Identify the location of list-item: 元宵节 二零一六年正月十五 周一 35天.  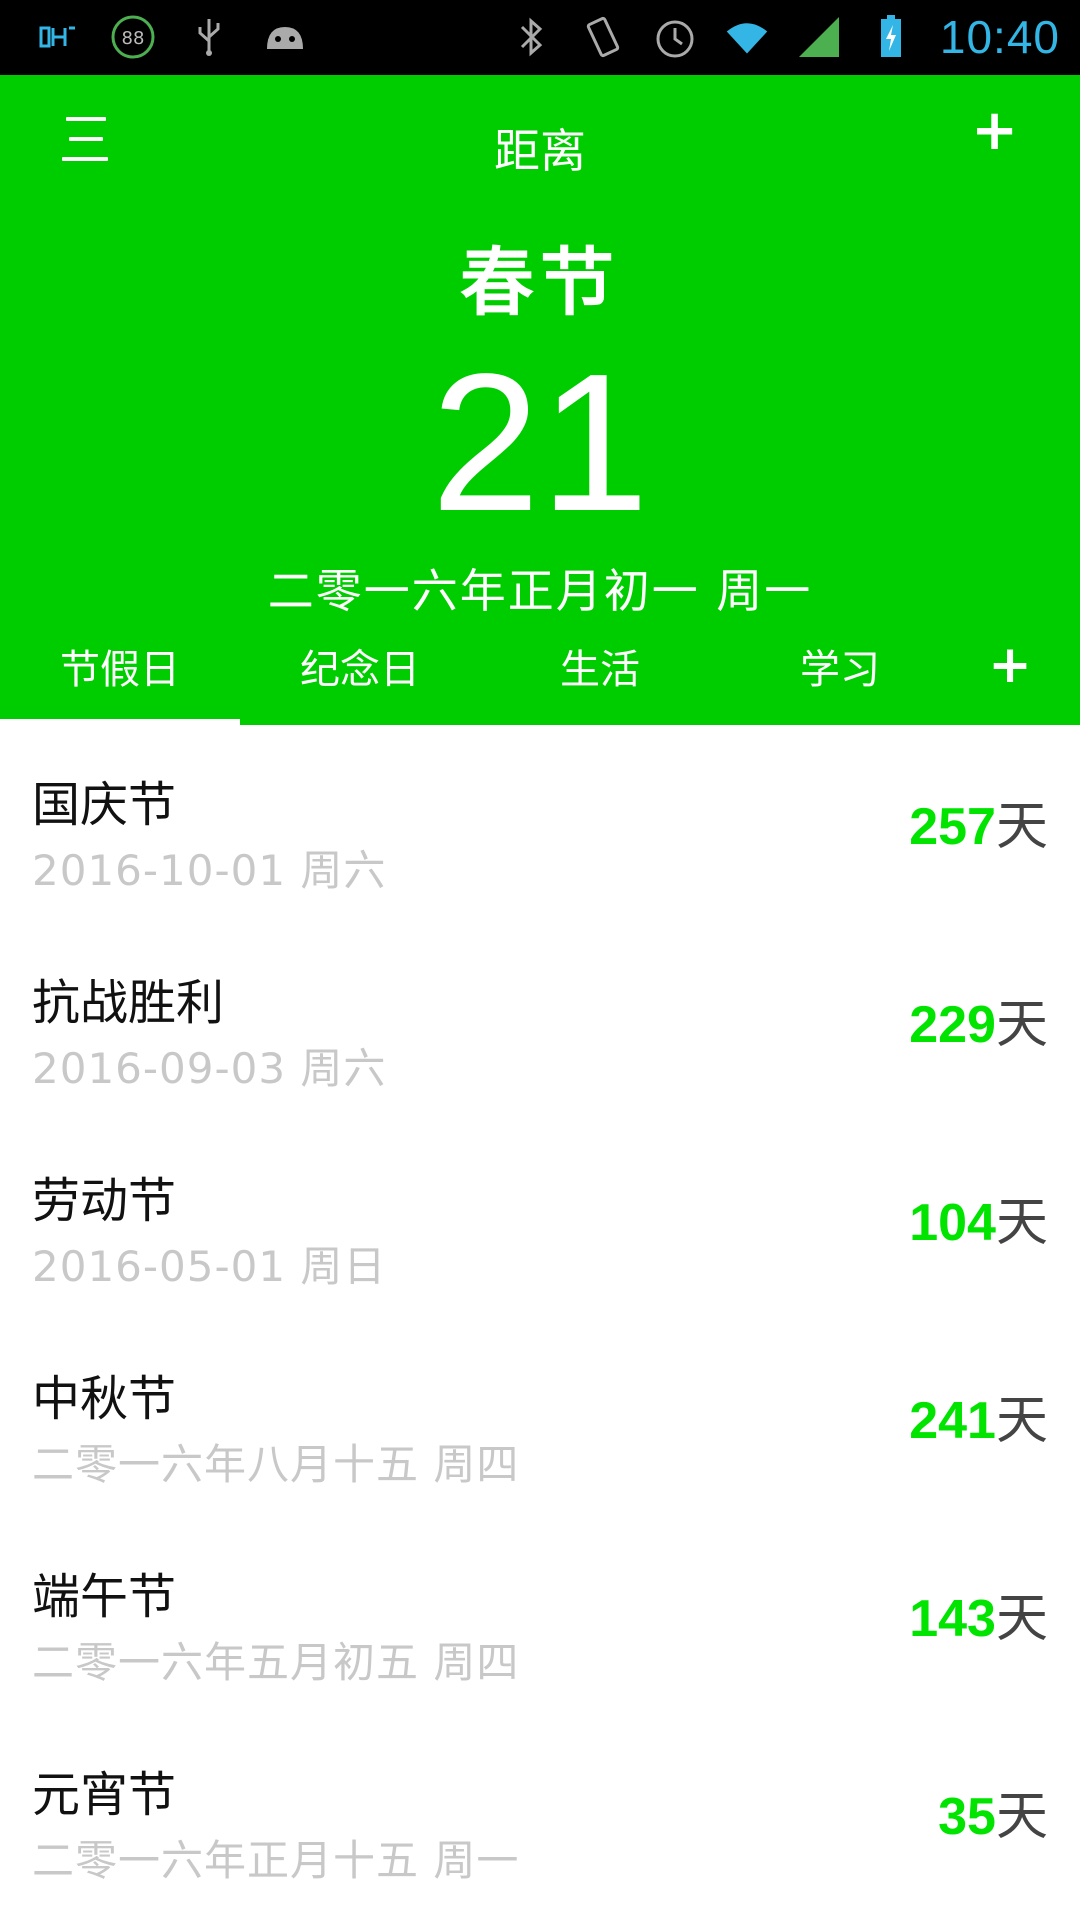
(540, 1814).